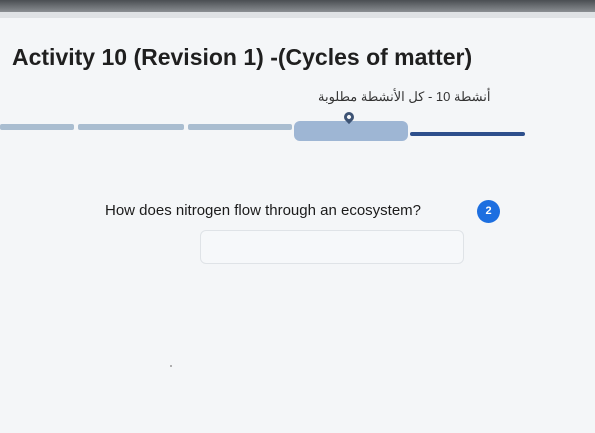  I want to click on activity-subtitle: أنشطة 10 - كل الأنشطة مطلوبة, so click(404, 96).